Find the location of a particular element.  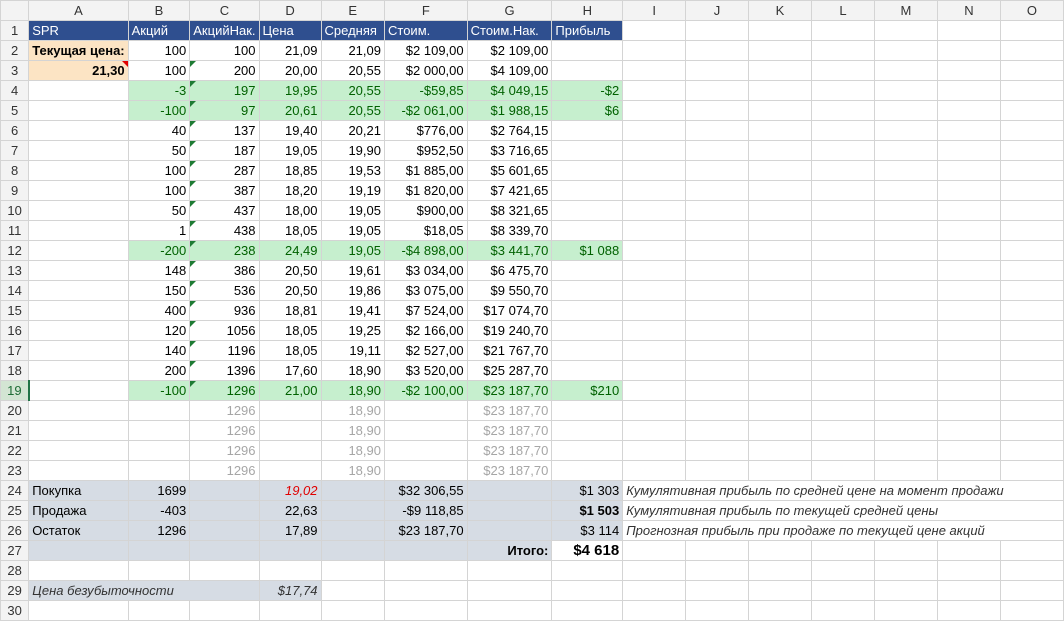

column-header-n: N is located at coordinates (968, 10).